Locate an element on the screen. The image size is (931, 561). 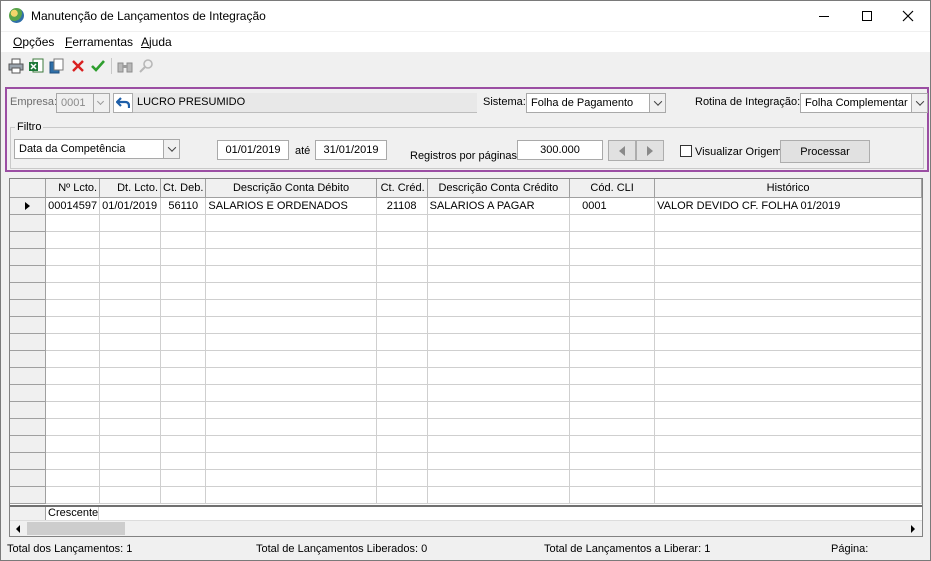
col-header-dtlcto: Dt. Lcto. is located at coordinates (130, 188).